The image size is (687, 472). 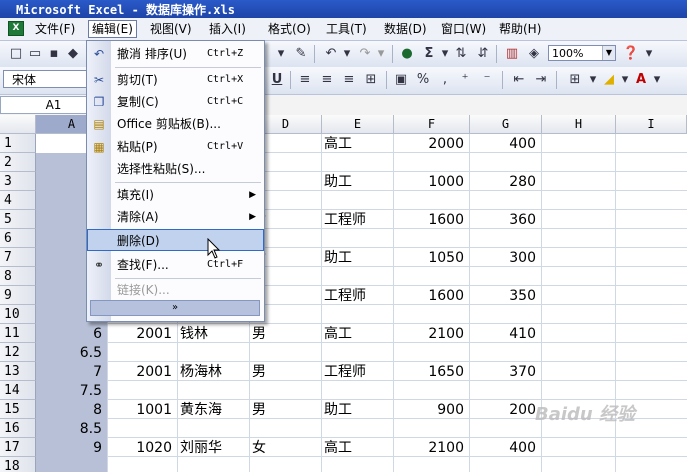 I want to click on underline-icon: U, so click(x=277, y=80).